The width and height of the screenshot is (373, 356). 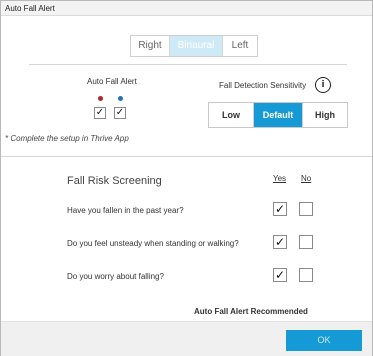 I want to click on sensitivity-selector: Low Default High, so click(x=278, y=115).